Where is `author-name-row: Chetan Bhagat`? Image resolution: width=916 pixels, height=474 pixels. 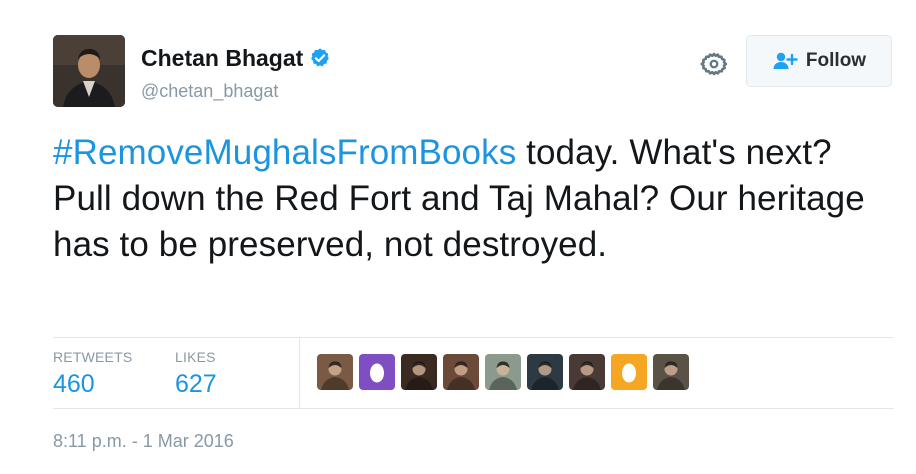 author-name-row: Chetan Bhagat is located at coordinates (236, 58).